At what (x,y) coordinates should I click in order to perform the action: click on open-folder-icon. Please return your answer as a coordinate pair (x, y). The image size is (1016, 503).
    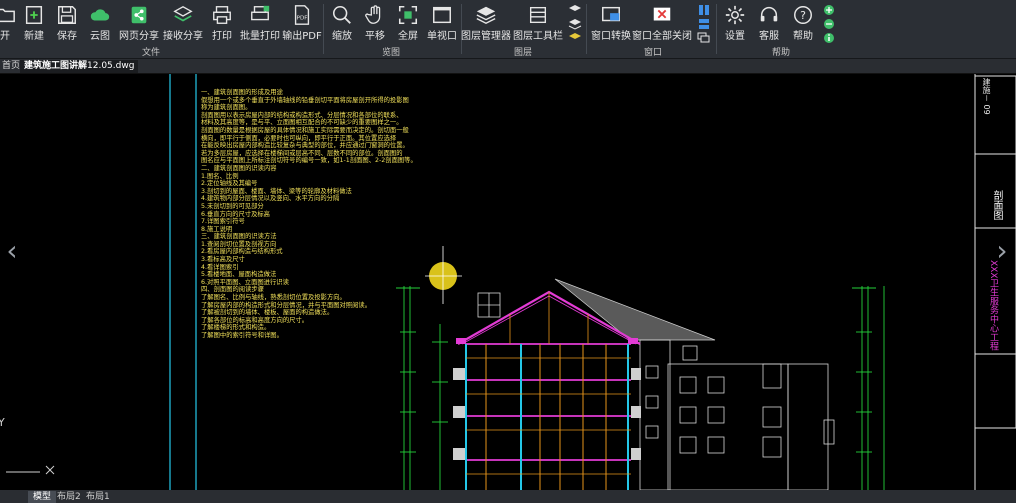
    Looking at the image, I should click on (7, 15).